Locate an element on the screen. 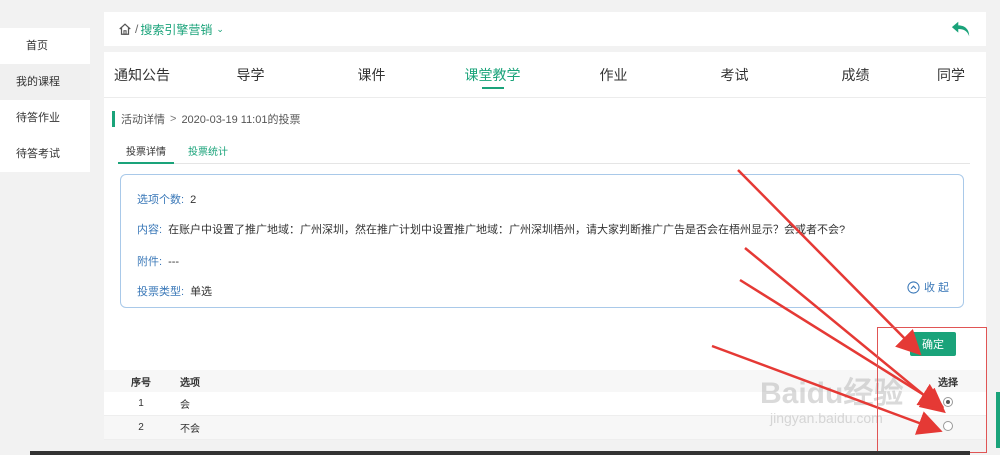  sidebar-item-pending-homework: 待答作业 is located at coordinates (45, 118).